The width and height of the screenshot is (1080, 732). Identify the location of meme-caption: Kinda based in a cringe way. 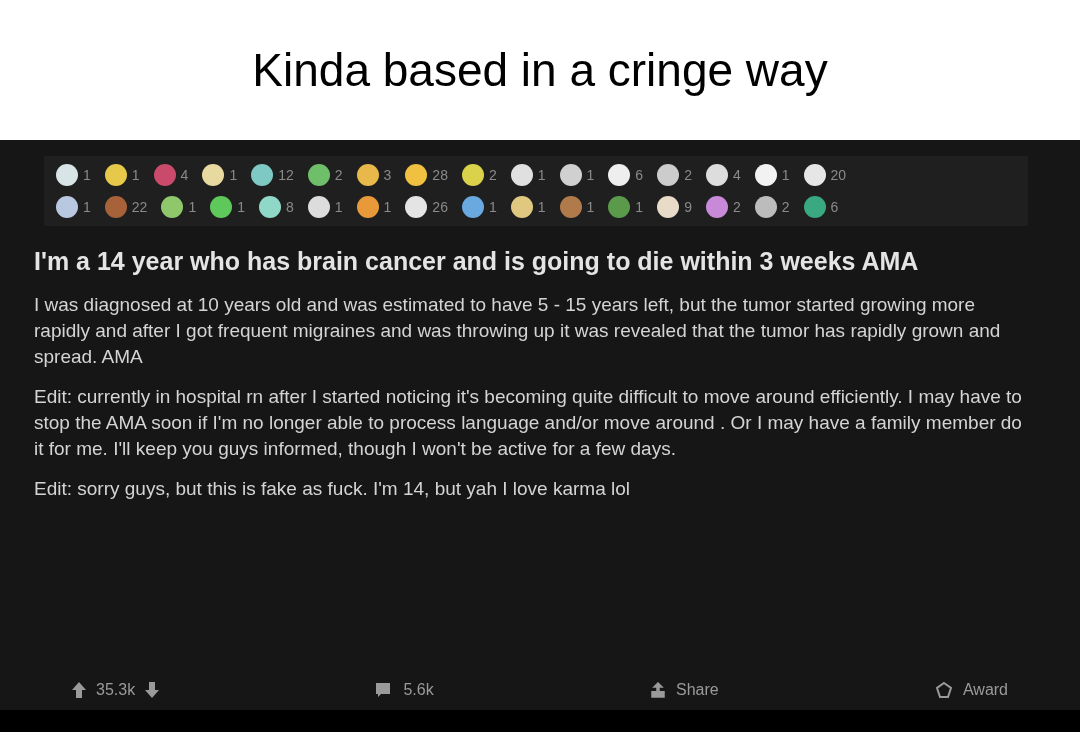
(540, 70).